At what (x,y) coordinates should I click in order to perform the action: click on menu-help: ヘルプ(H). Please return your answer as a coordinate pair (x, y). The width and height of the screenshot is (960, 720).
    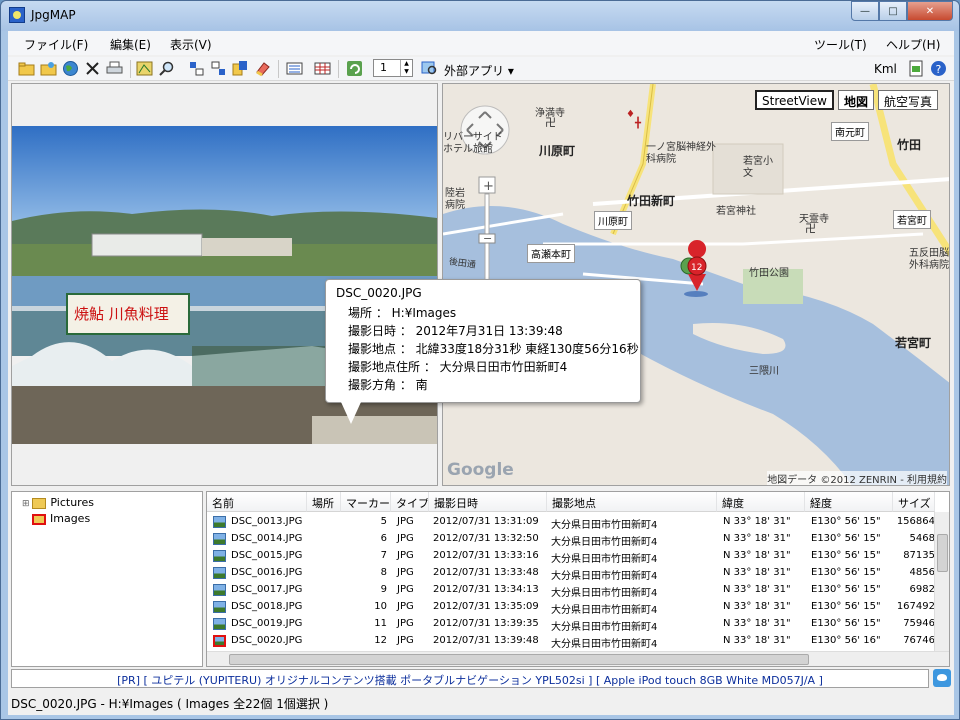
    Looking at the image, I should click on (913, 44).